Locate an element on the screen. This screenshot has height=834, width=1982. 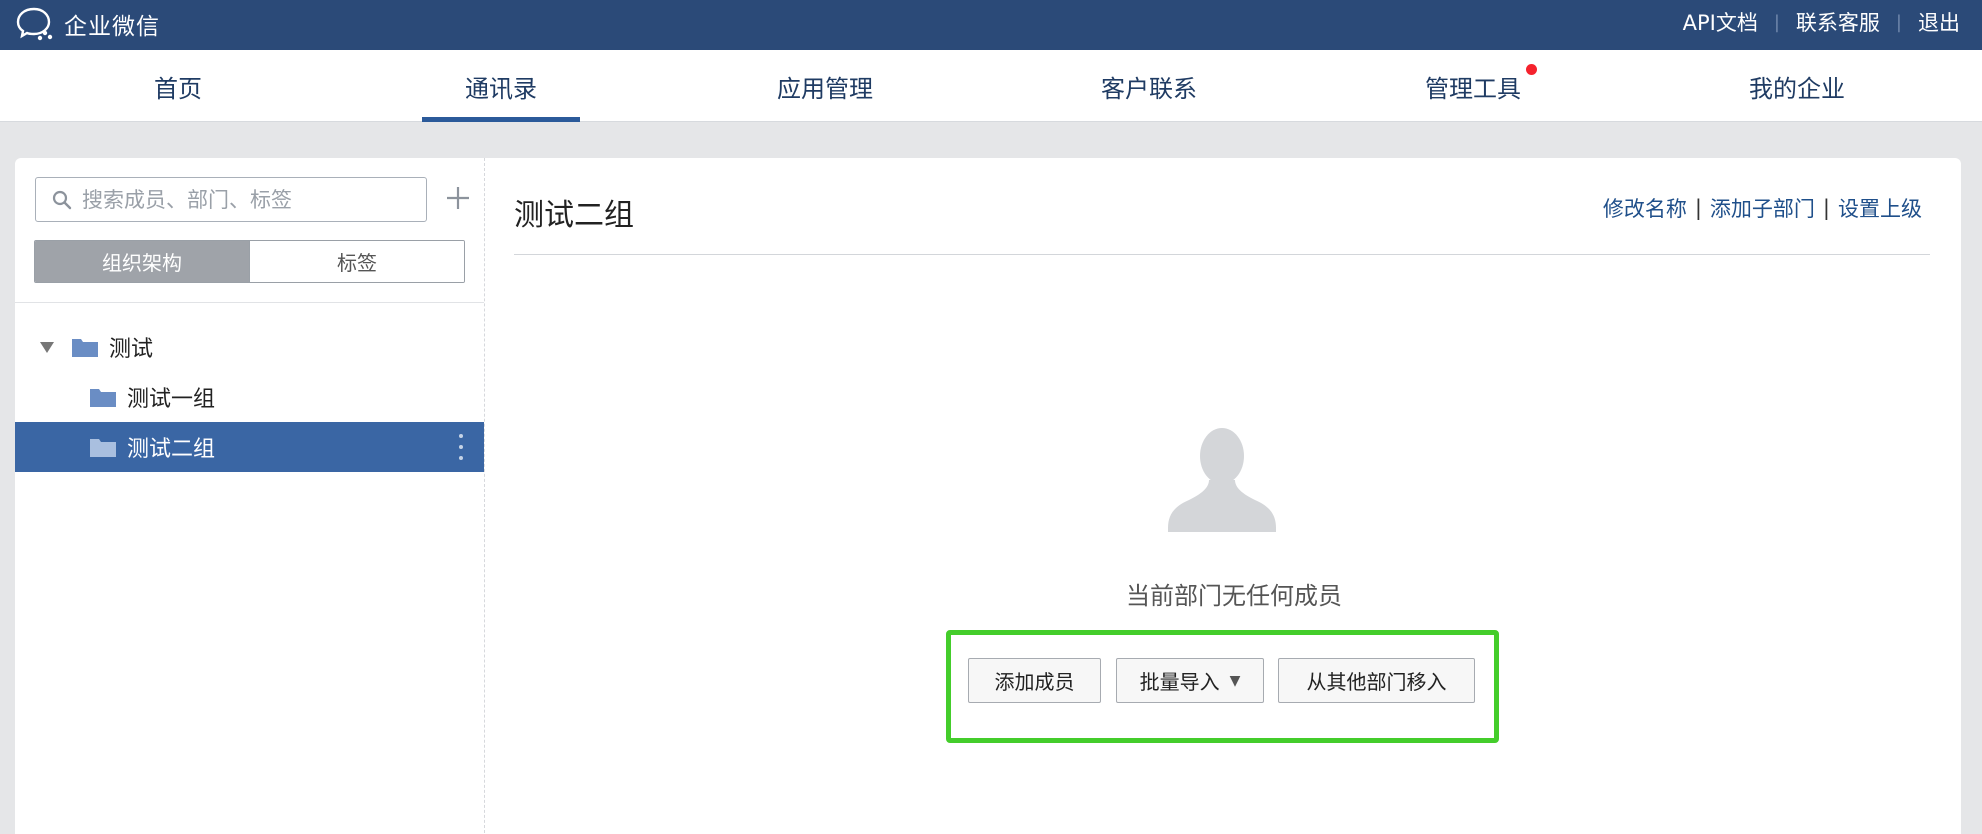
batch-import-button: 批量导入 ▼ is located at coordinates (1190, 680).